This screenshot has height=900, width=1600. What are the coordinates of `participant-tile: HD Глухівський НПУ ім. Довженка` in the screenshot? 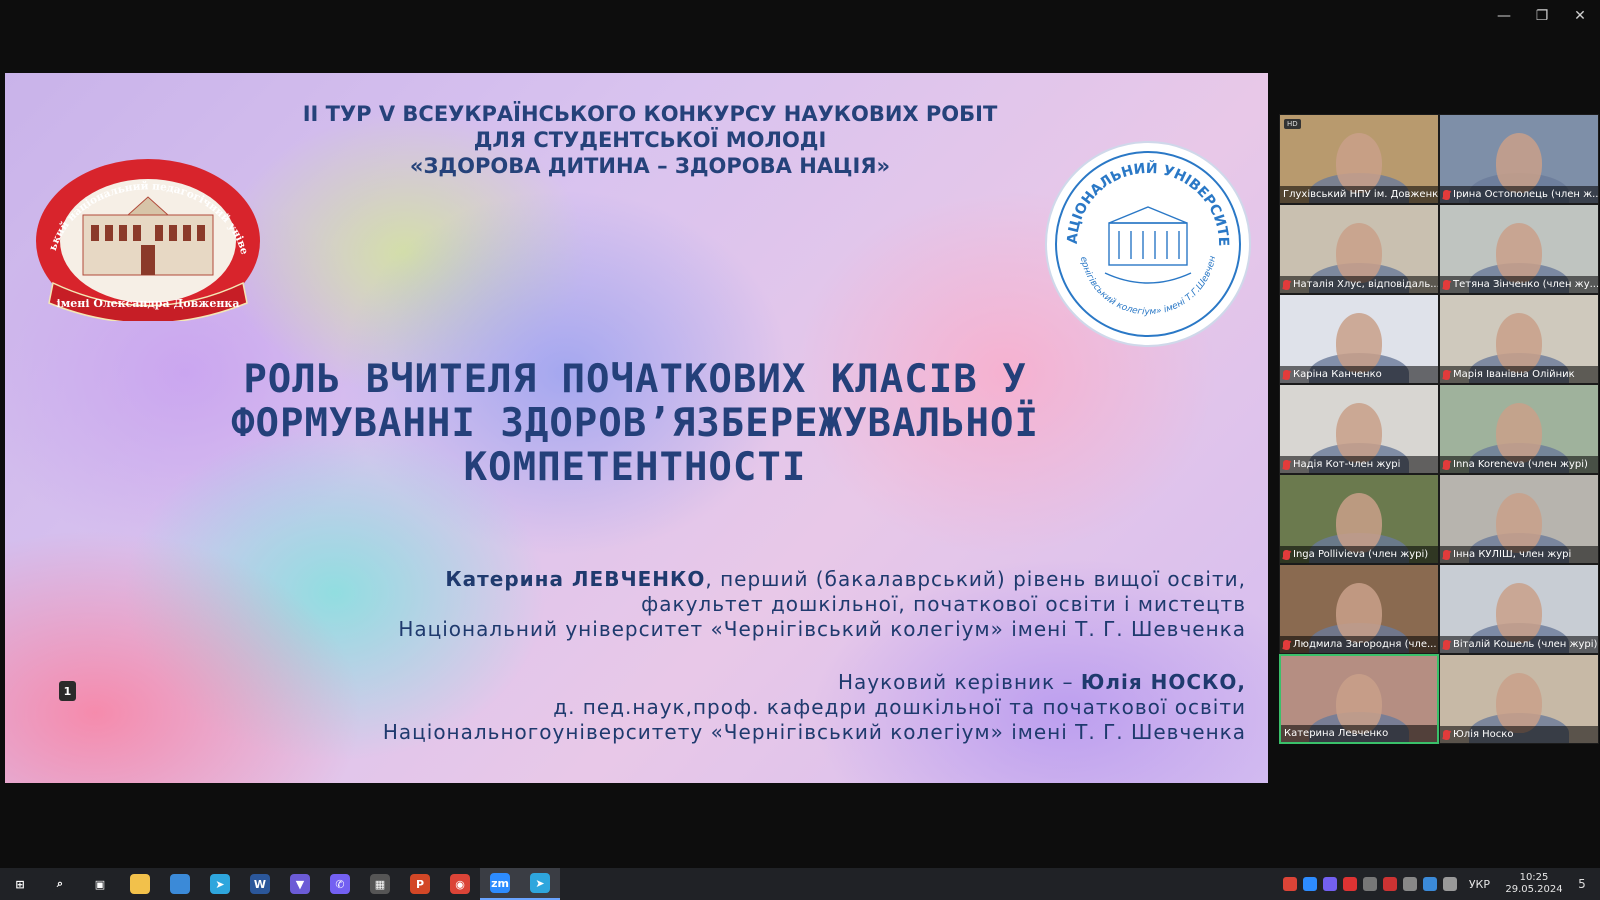 It's located at (1359, 159).